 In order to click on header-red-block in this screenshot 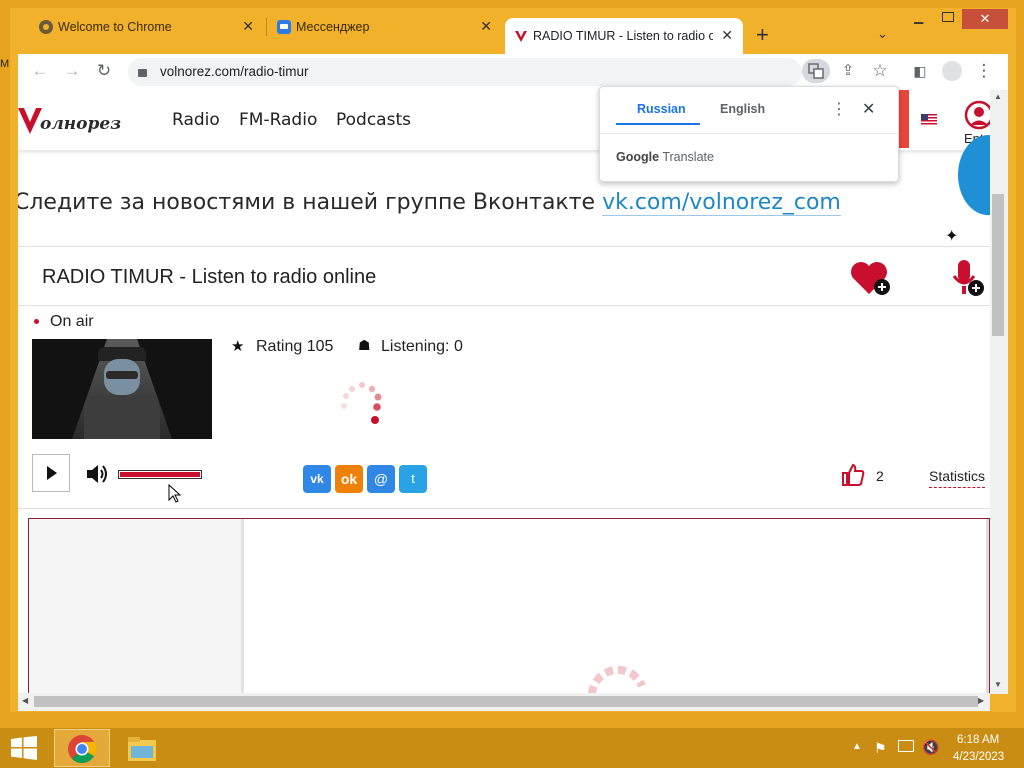, I will do `click(903, 119)`.